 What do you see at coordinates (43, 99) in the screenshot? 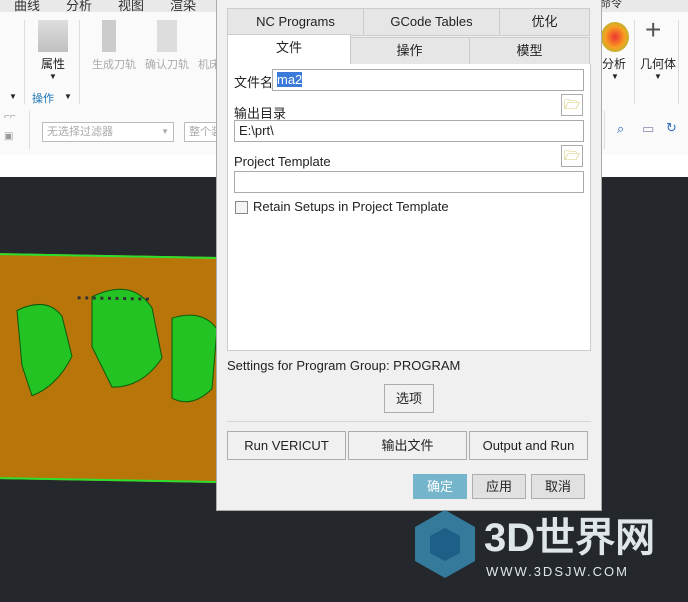
I see `operations-group-label: 操作` at bounding box center [43, 99].